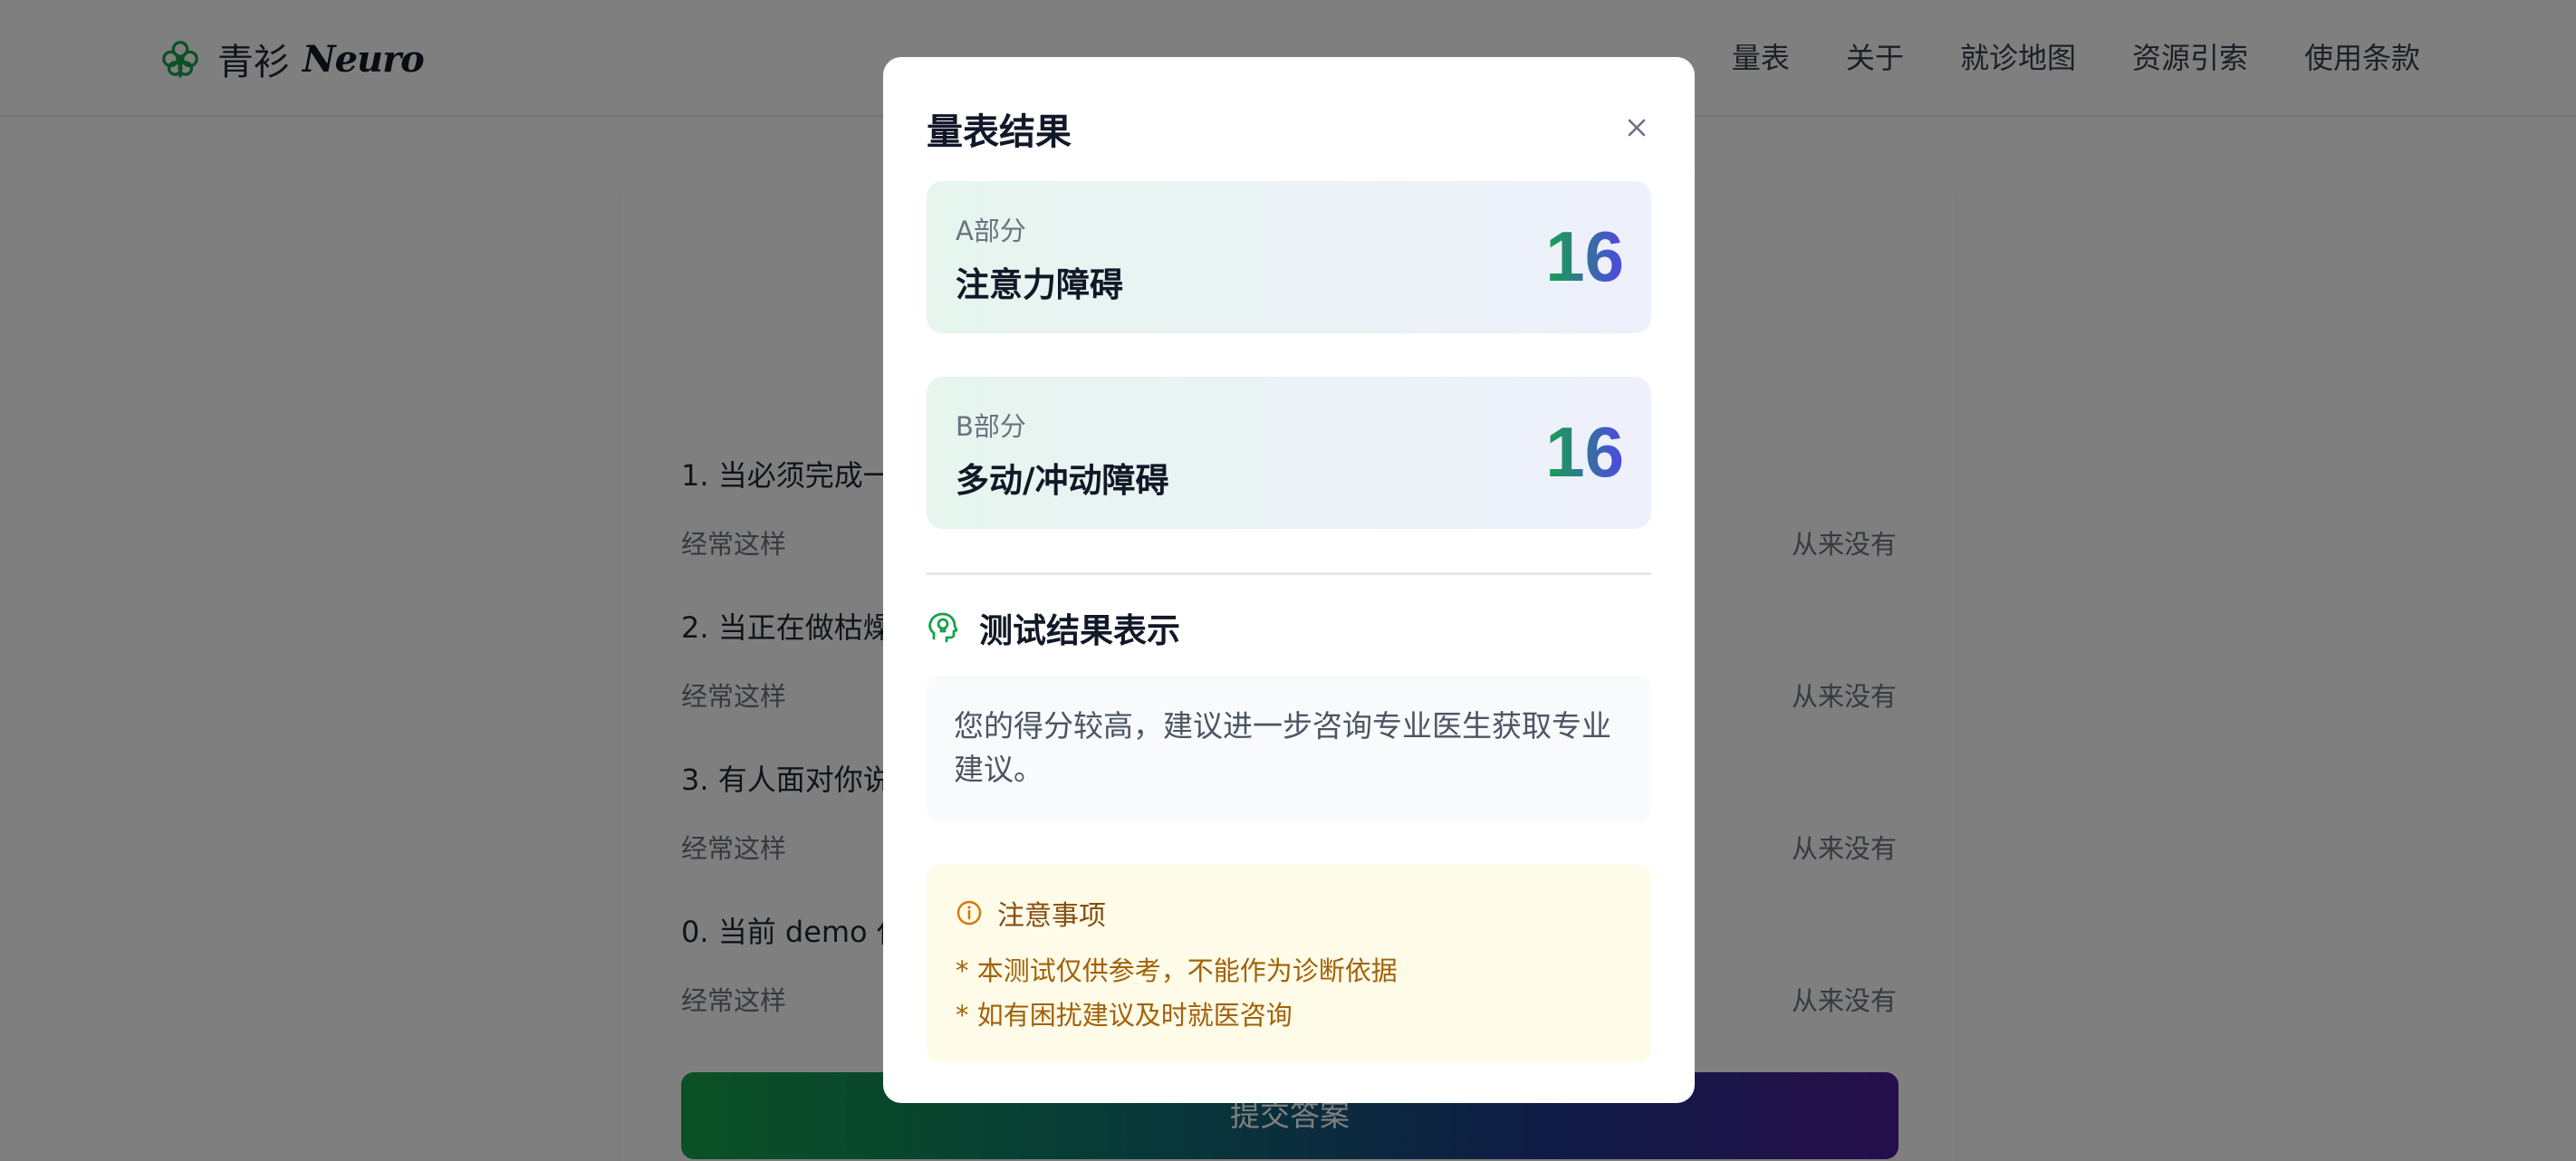 Image resolution: width=2576 pixels, height=1161 pixels. What do you see at coordinates (1637, 128) in the screenshot?
I see `close-icon` at bounding box center [1637, 128].